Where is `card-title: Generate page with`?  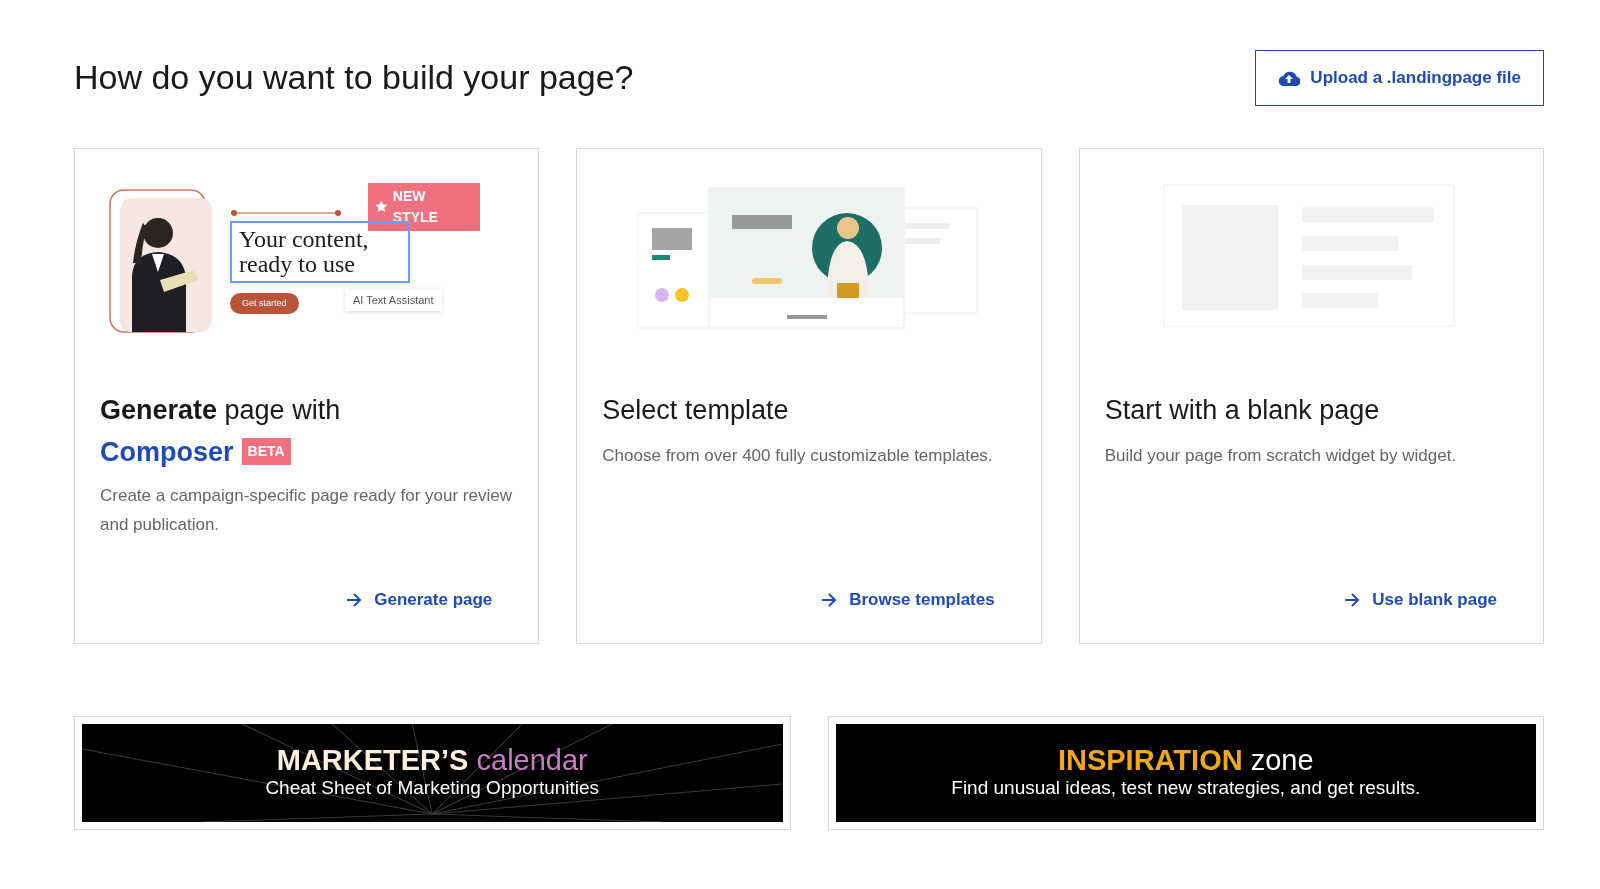
card-title: Generate page with is located at coordinates (221, 410).